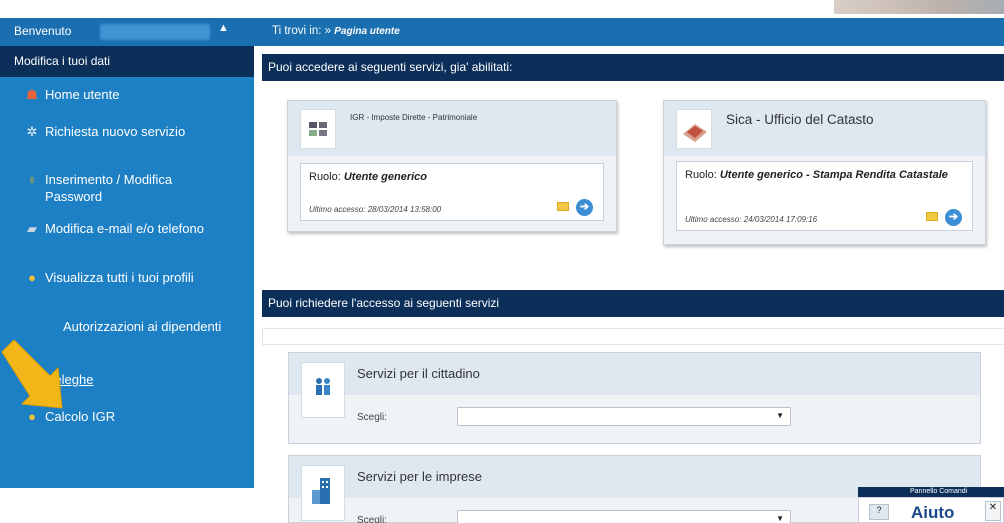 Image resolution: width=1004 pixels, height=523 pixels. Describe the element at coordinates (800, 119) in the screenshot. I see `service-card-title: Sica - Ufficio del Catasto` at that location.